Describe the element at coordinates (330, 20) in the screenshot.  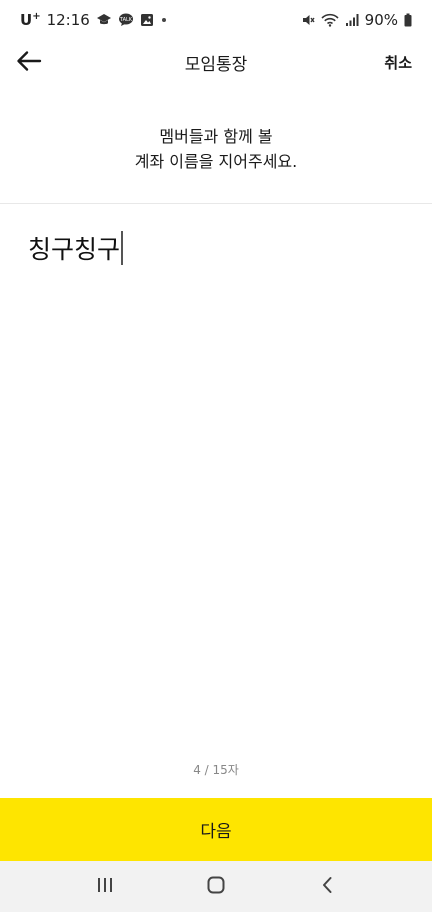
I see `wifi-icon` at that location.